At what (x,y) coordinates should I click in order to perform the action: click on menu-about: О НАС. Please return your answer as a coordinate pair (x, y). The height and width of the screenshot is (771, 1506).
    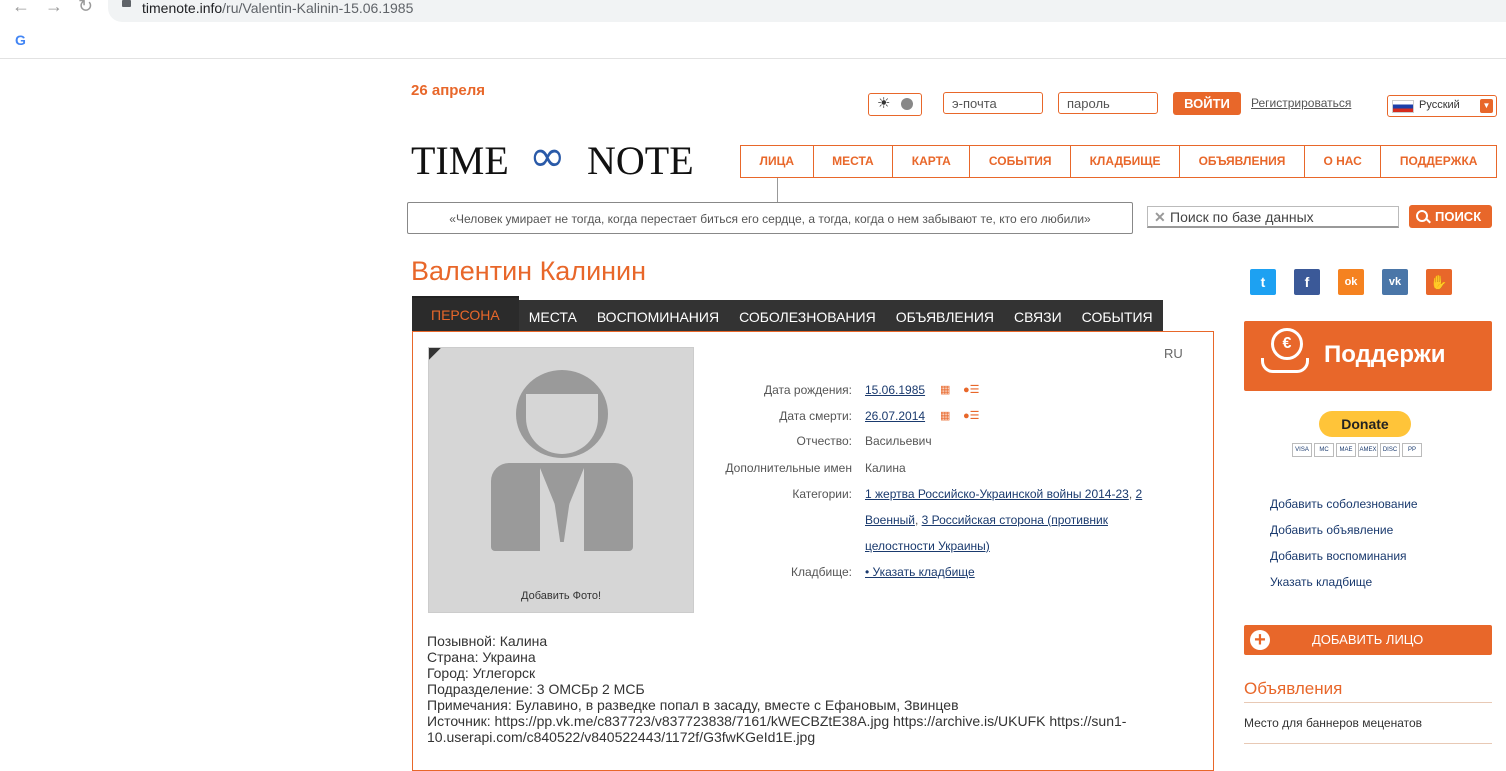
    Looking at the image, I should click on (1343, 161).